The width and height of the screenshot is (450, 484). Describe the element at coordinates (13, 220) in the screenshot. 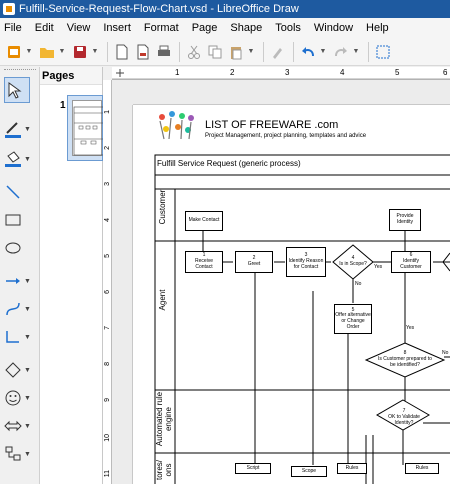

I see `rectangle-icon` at that location.